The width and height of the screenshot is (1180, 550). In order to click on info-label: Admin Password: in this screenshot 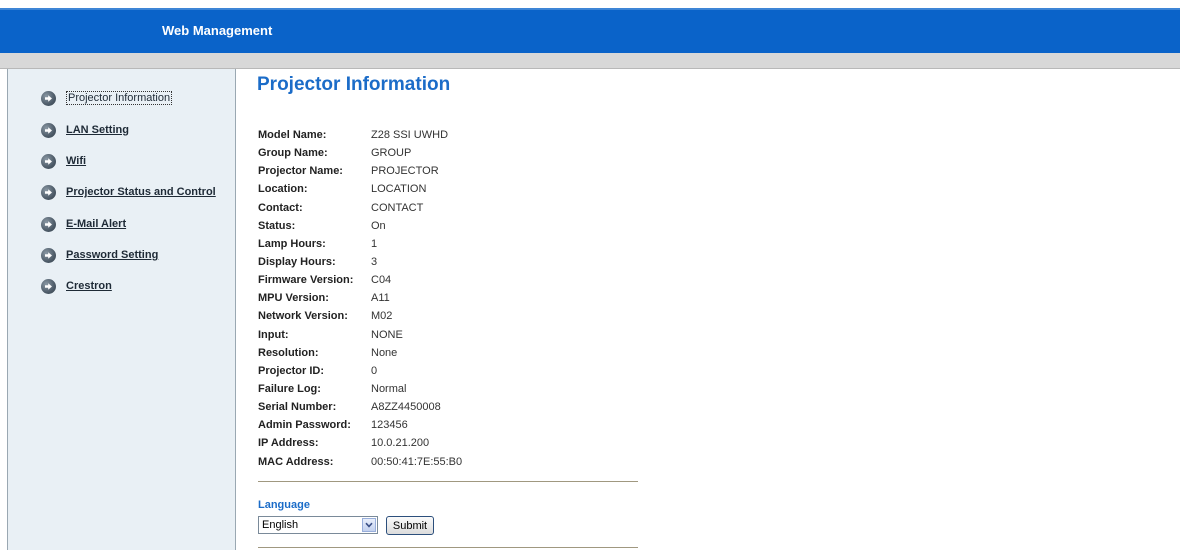, I will do `click(304, 425)`.